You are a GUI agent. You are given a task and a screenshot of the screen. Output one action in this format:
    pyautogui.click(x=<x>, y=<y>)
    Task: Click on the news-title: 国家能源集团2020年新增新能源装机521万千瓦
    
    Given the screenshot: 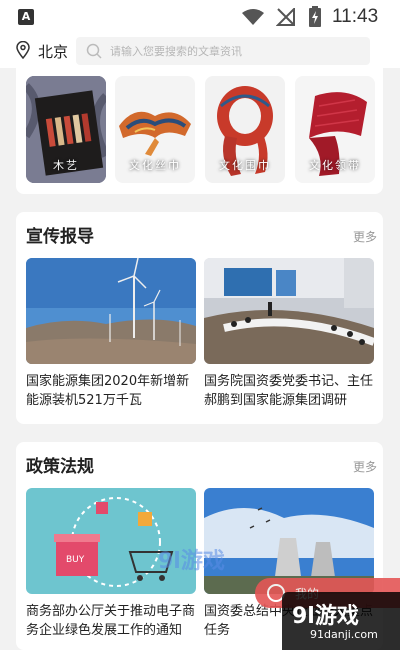 What is the action you would take?
    pyautogui.click(x=114, y=391)
    